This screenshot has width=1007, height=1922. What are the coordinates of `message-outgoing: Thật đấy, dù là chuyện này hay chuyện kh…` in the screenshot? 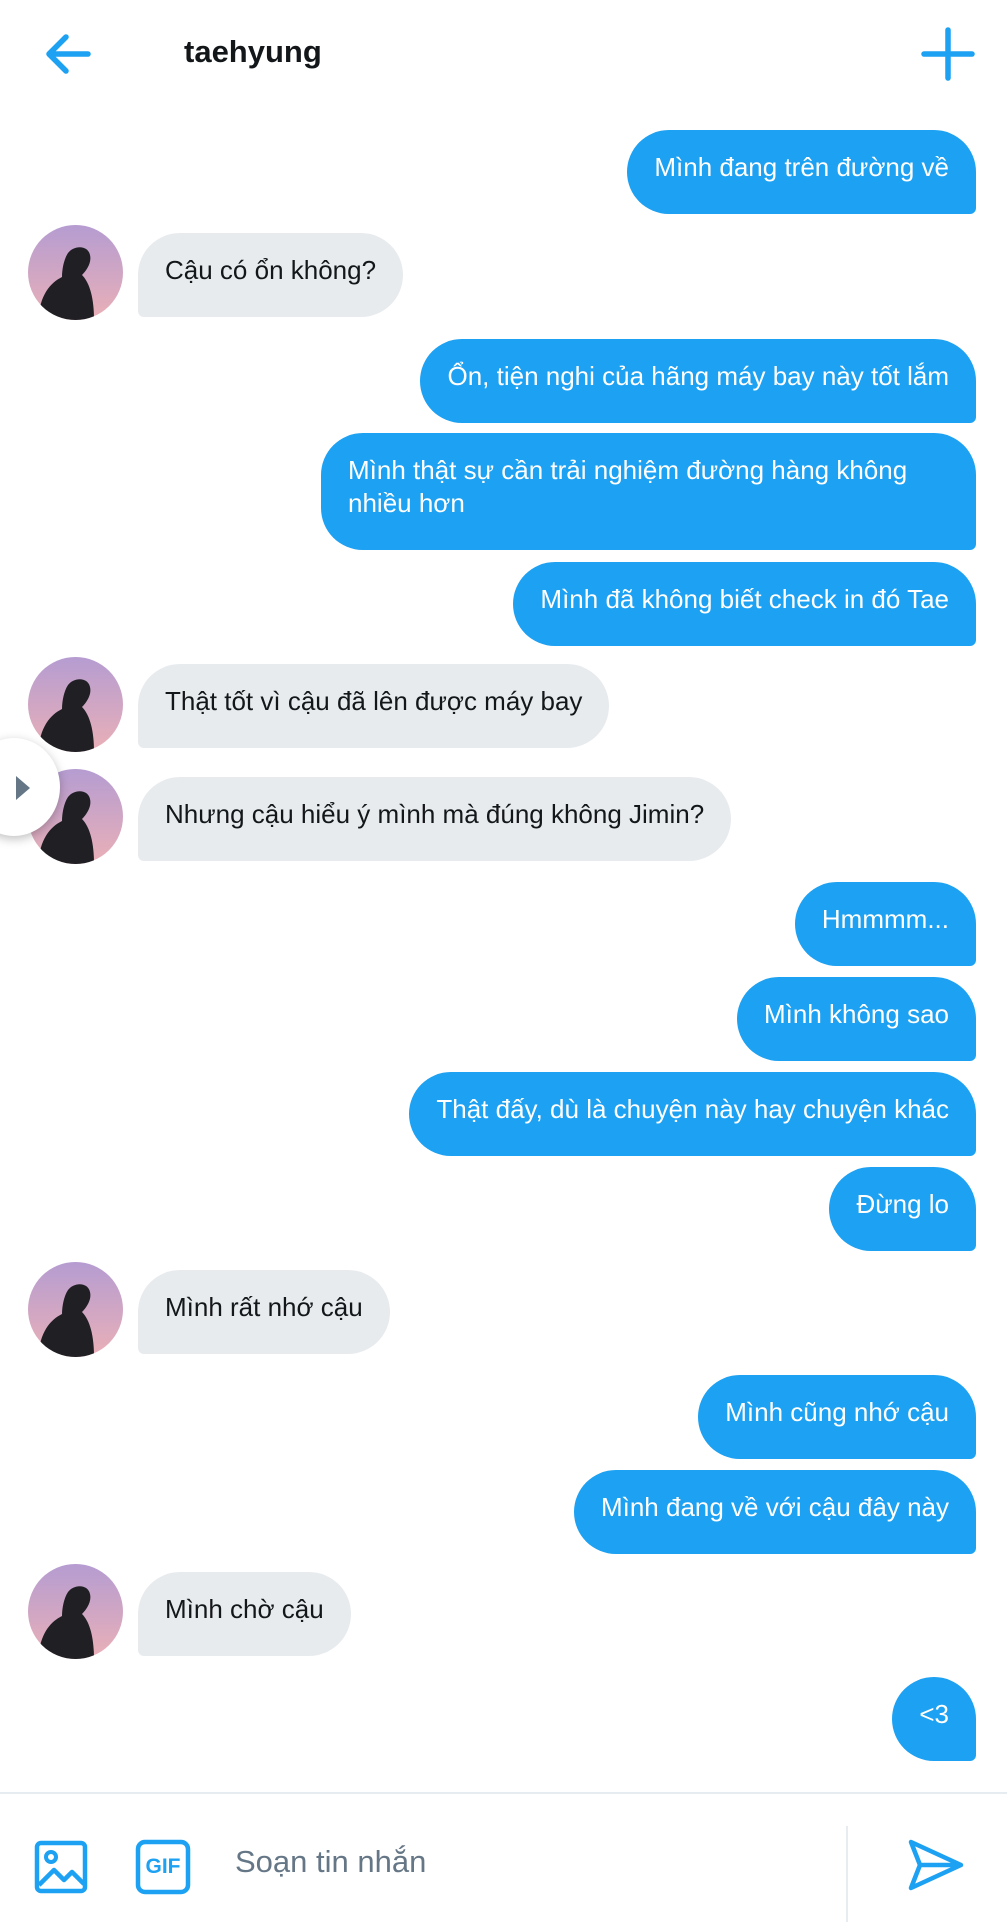 It's located at (692, 1114).